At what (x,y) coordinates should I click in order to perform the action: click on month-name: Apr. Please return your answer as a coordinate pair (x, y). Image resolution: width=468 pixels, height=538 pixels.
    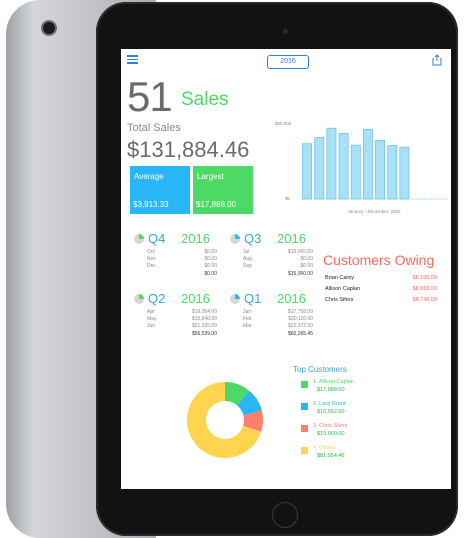
    Looking at the image, I should click on (151, 312).